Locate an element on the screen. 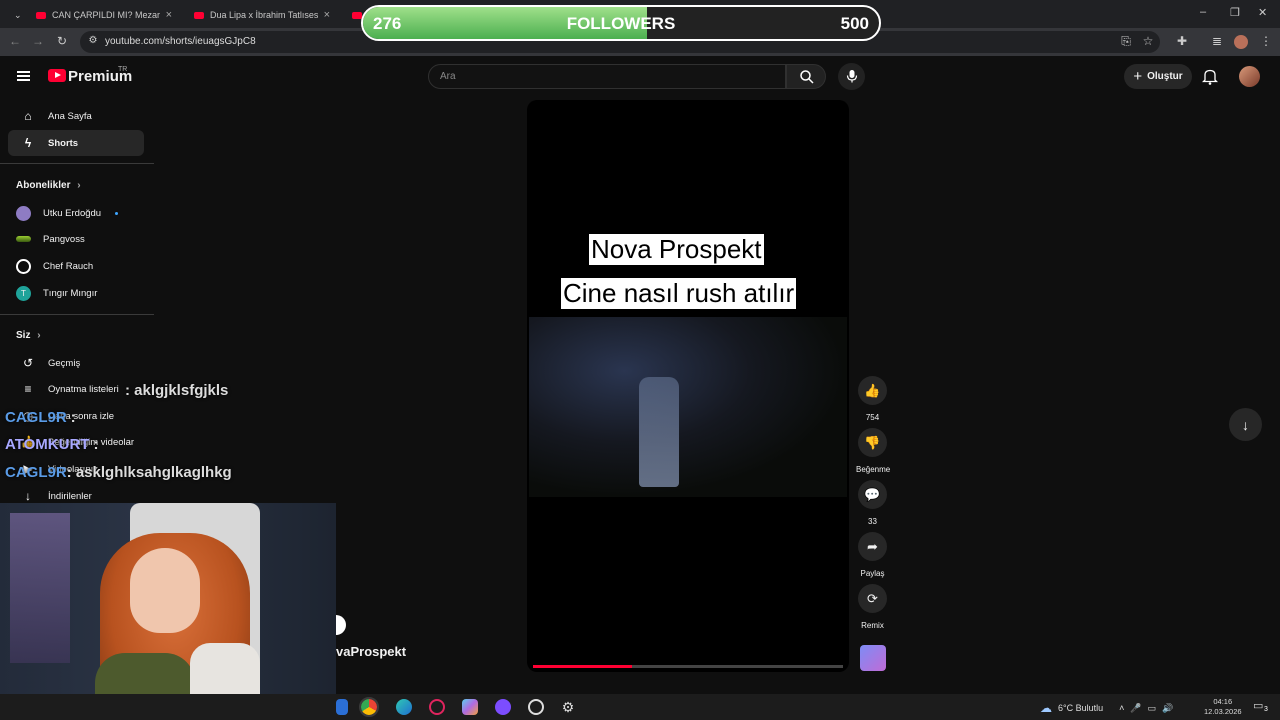 The image size is (1280, 720). you-heading: Siz › is located at coordinates (28, 335).